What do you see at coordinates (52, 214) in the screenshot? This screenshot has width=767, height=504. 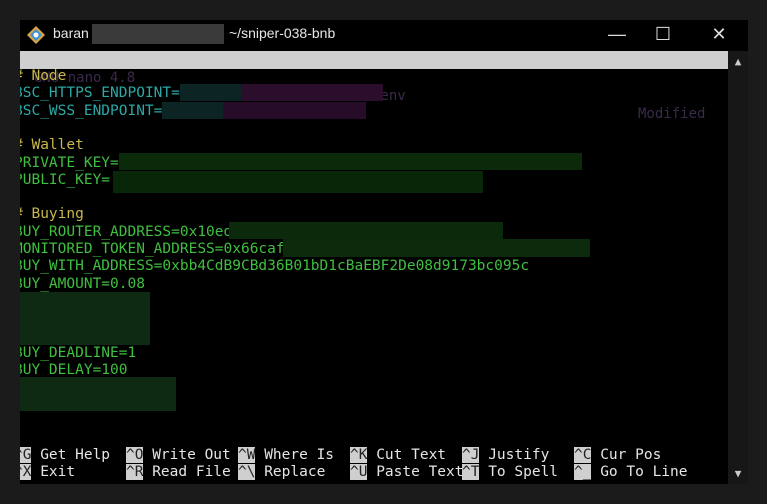 I see `editor-line: # Buying` at bounding box center [52, 214].